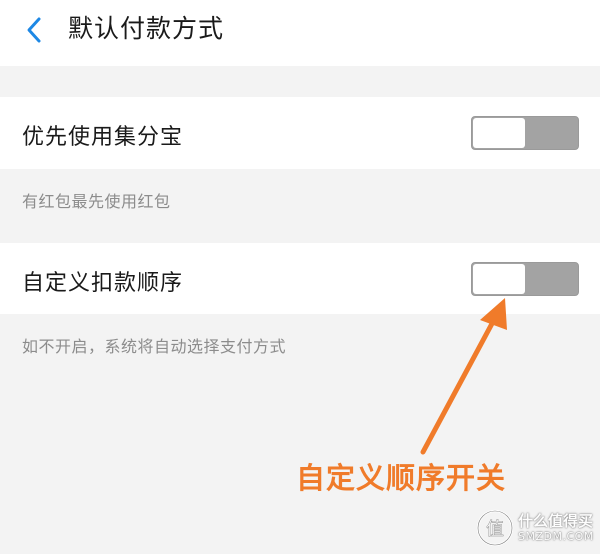  I want to click on watermark-cn: 什么值得买, so click(556, 521).